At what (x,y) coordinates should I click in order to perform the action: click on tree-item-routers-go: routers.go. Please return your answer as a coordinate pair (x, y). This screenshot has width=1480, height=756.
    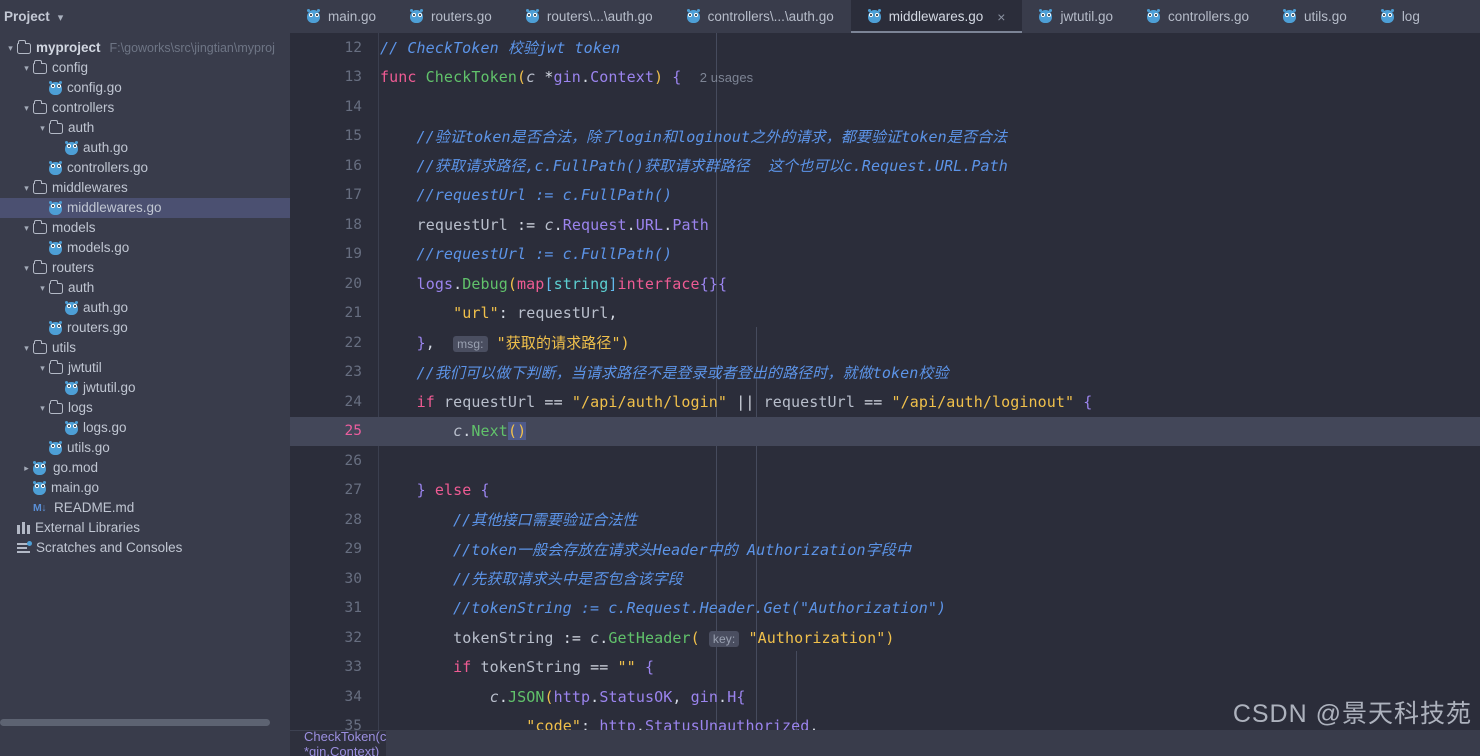
    Looking at the image, I should click on (145, 328).